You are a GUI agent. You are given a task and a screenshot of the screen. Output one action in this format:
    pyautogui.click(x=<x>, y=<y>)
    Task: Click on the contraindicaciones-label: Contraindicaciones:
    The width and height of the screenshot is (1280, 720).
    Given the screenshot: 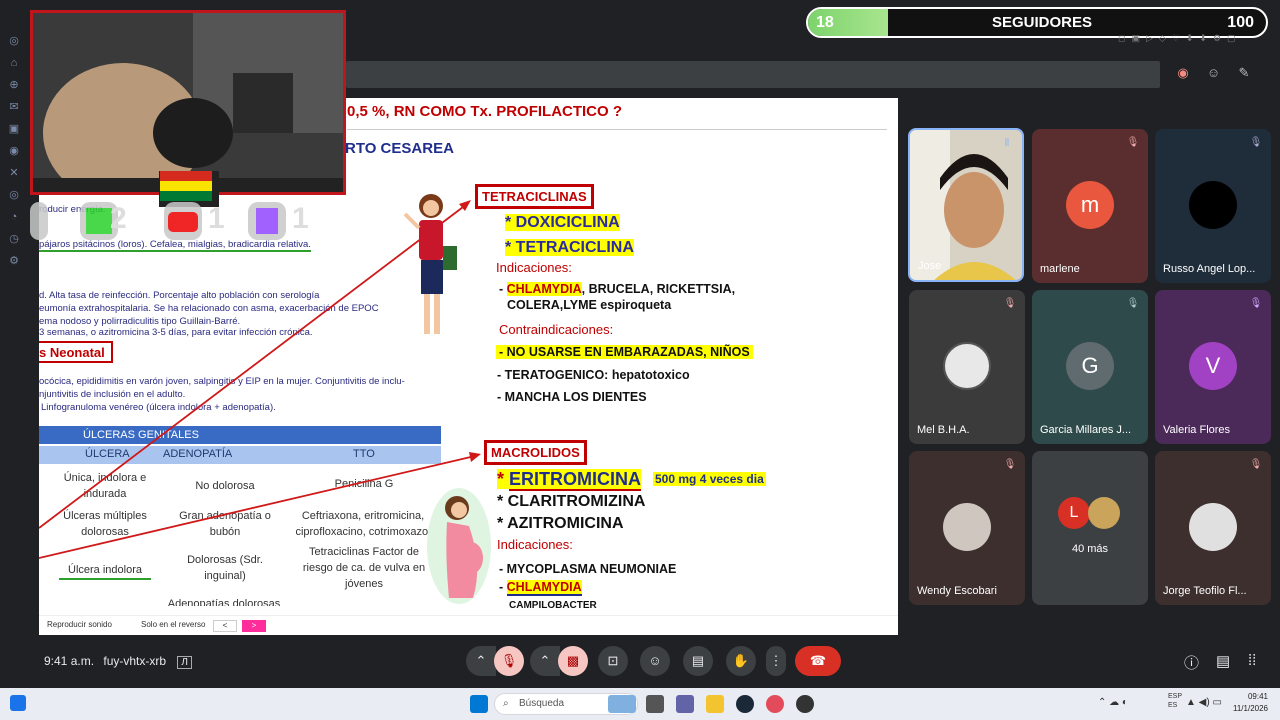 What is the action you would take?
    pyautogui.click(x=556, y=329)
    